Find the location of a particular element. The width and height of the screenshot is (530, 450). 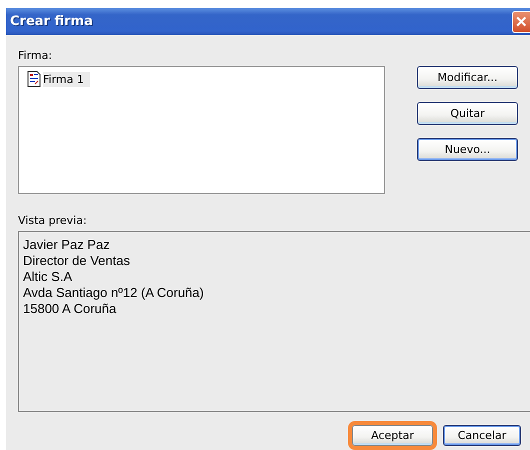

preview-line: 15800 A Coruña is located at coordinates (70, 309).